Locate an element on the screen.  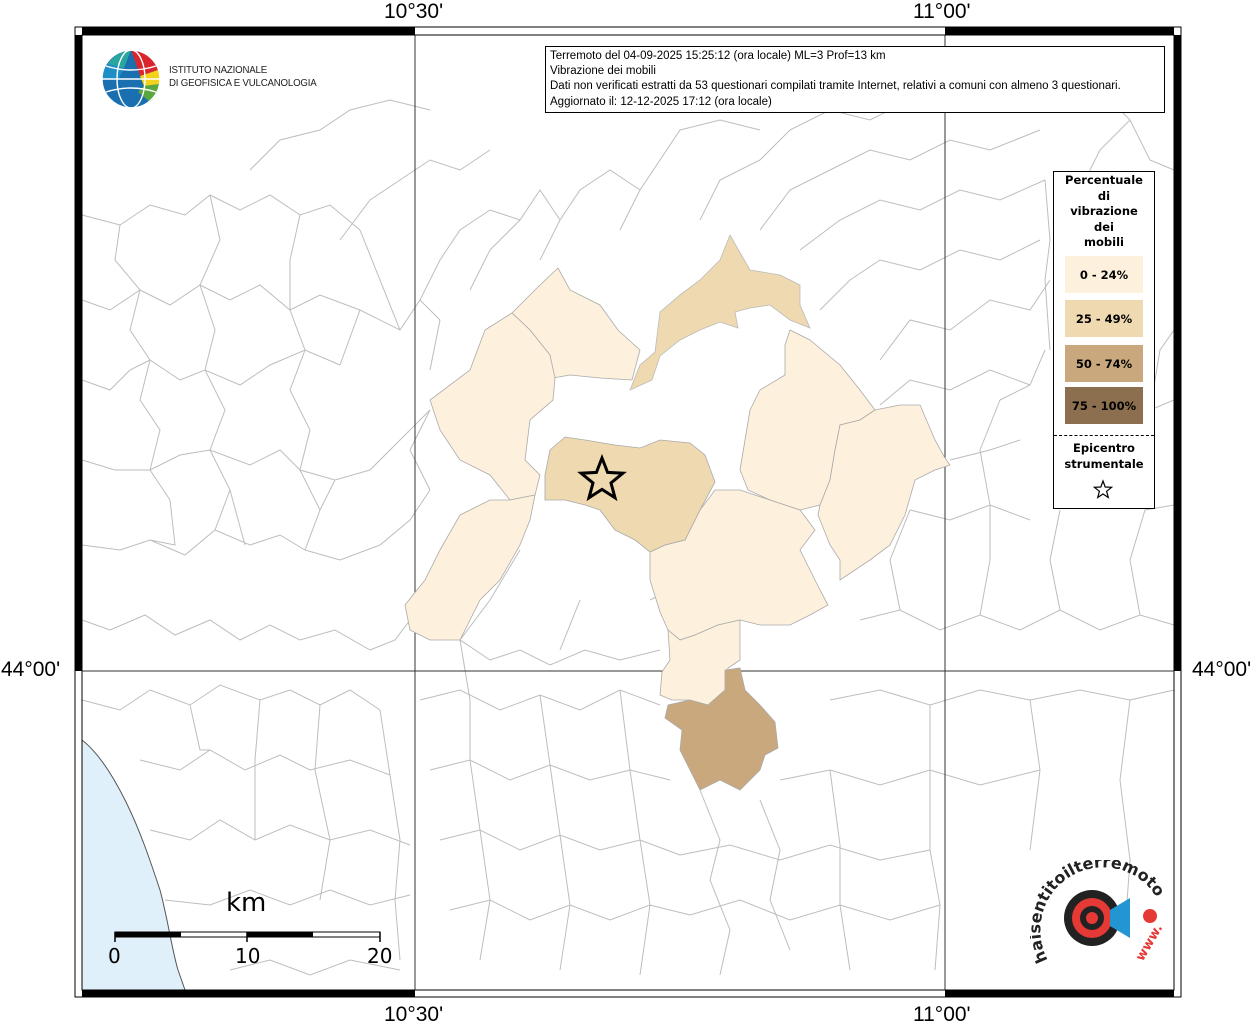
legend-separator is located at coordinates (1104, 435).